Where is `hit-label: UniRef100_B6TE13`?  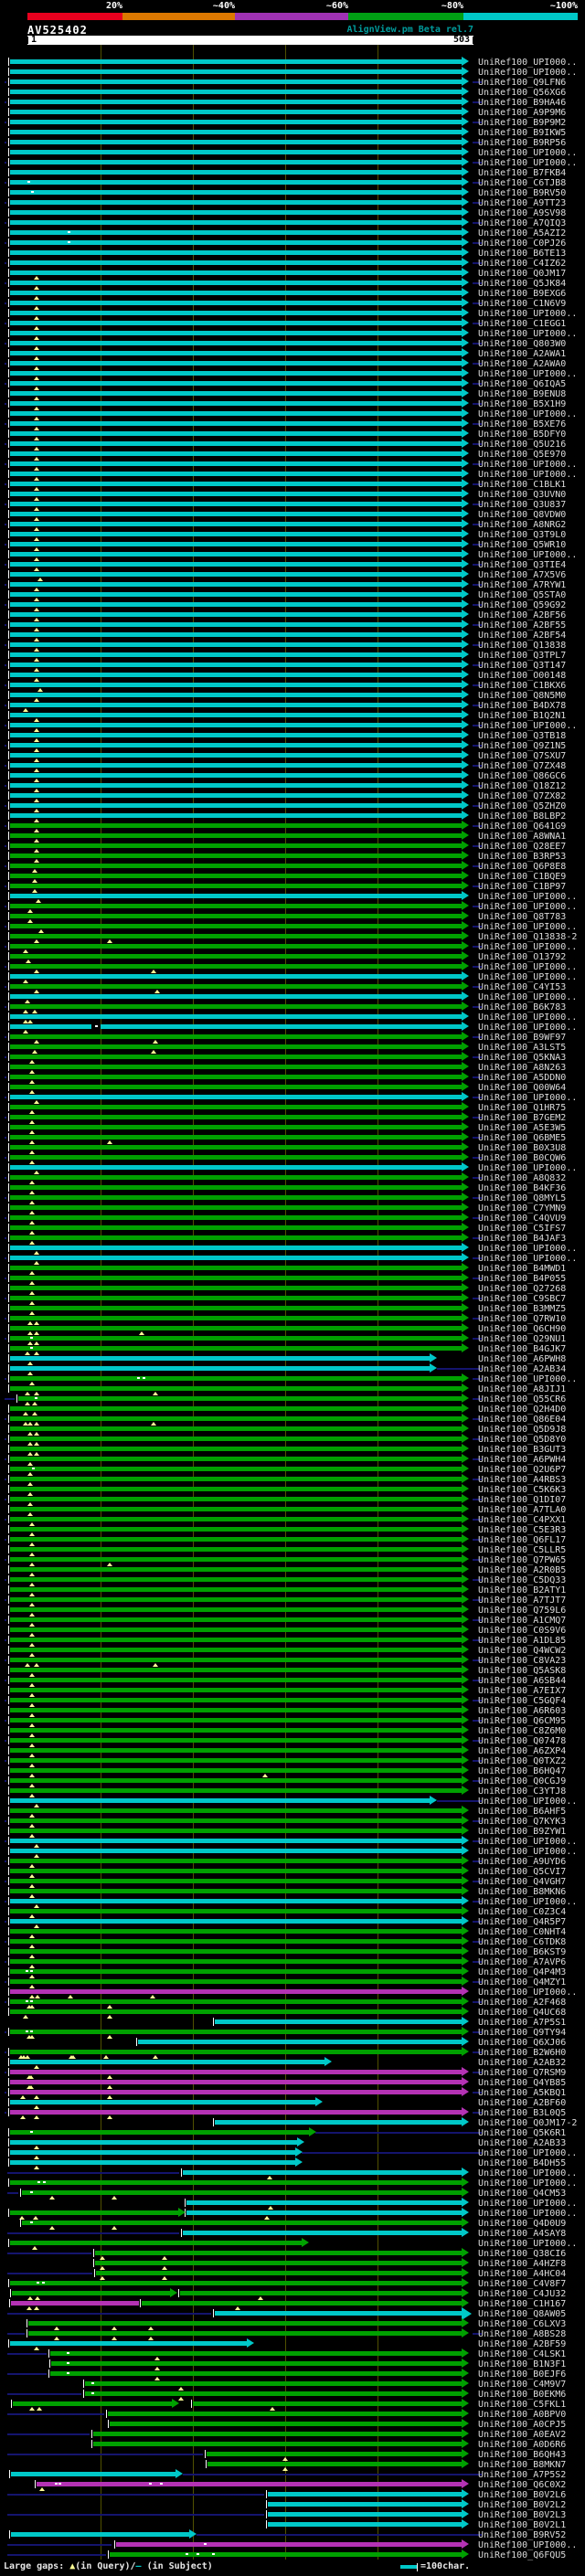
hit-label: UniRef100_B6TE13 is located at coordinates (522, 254).